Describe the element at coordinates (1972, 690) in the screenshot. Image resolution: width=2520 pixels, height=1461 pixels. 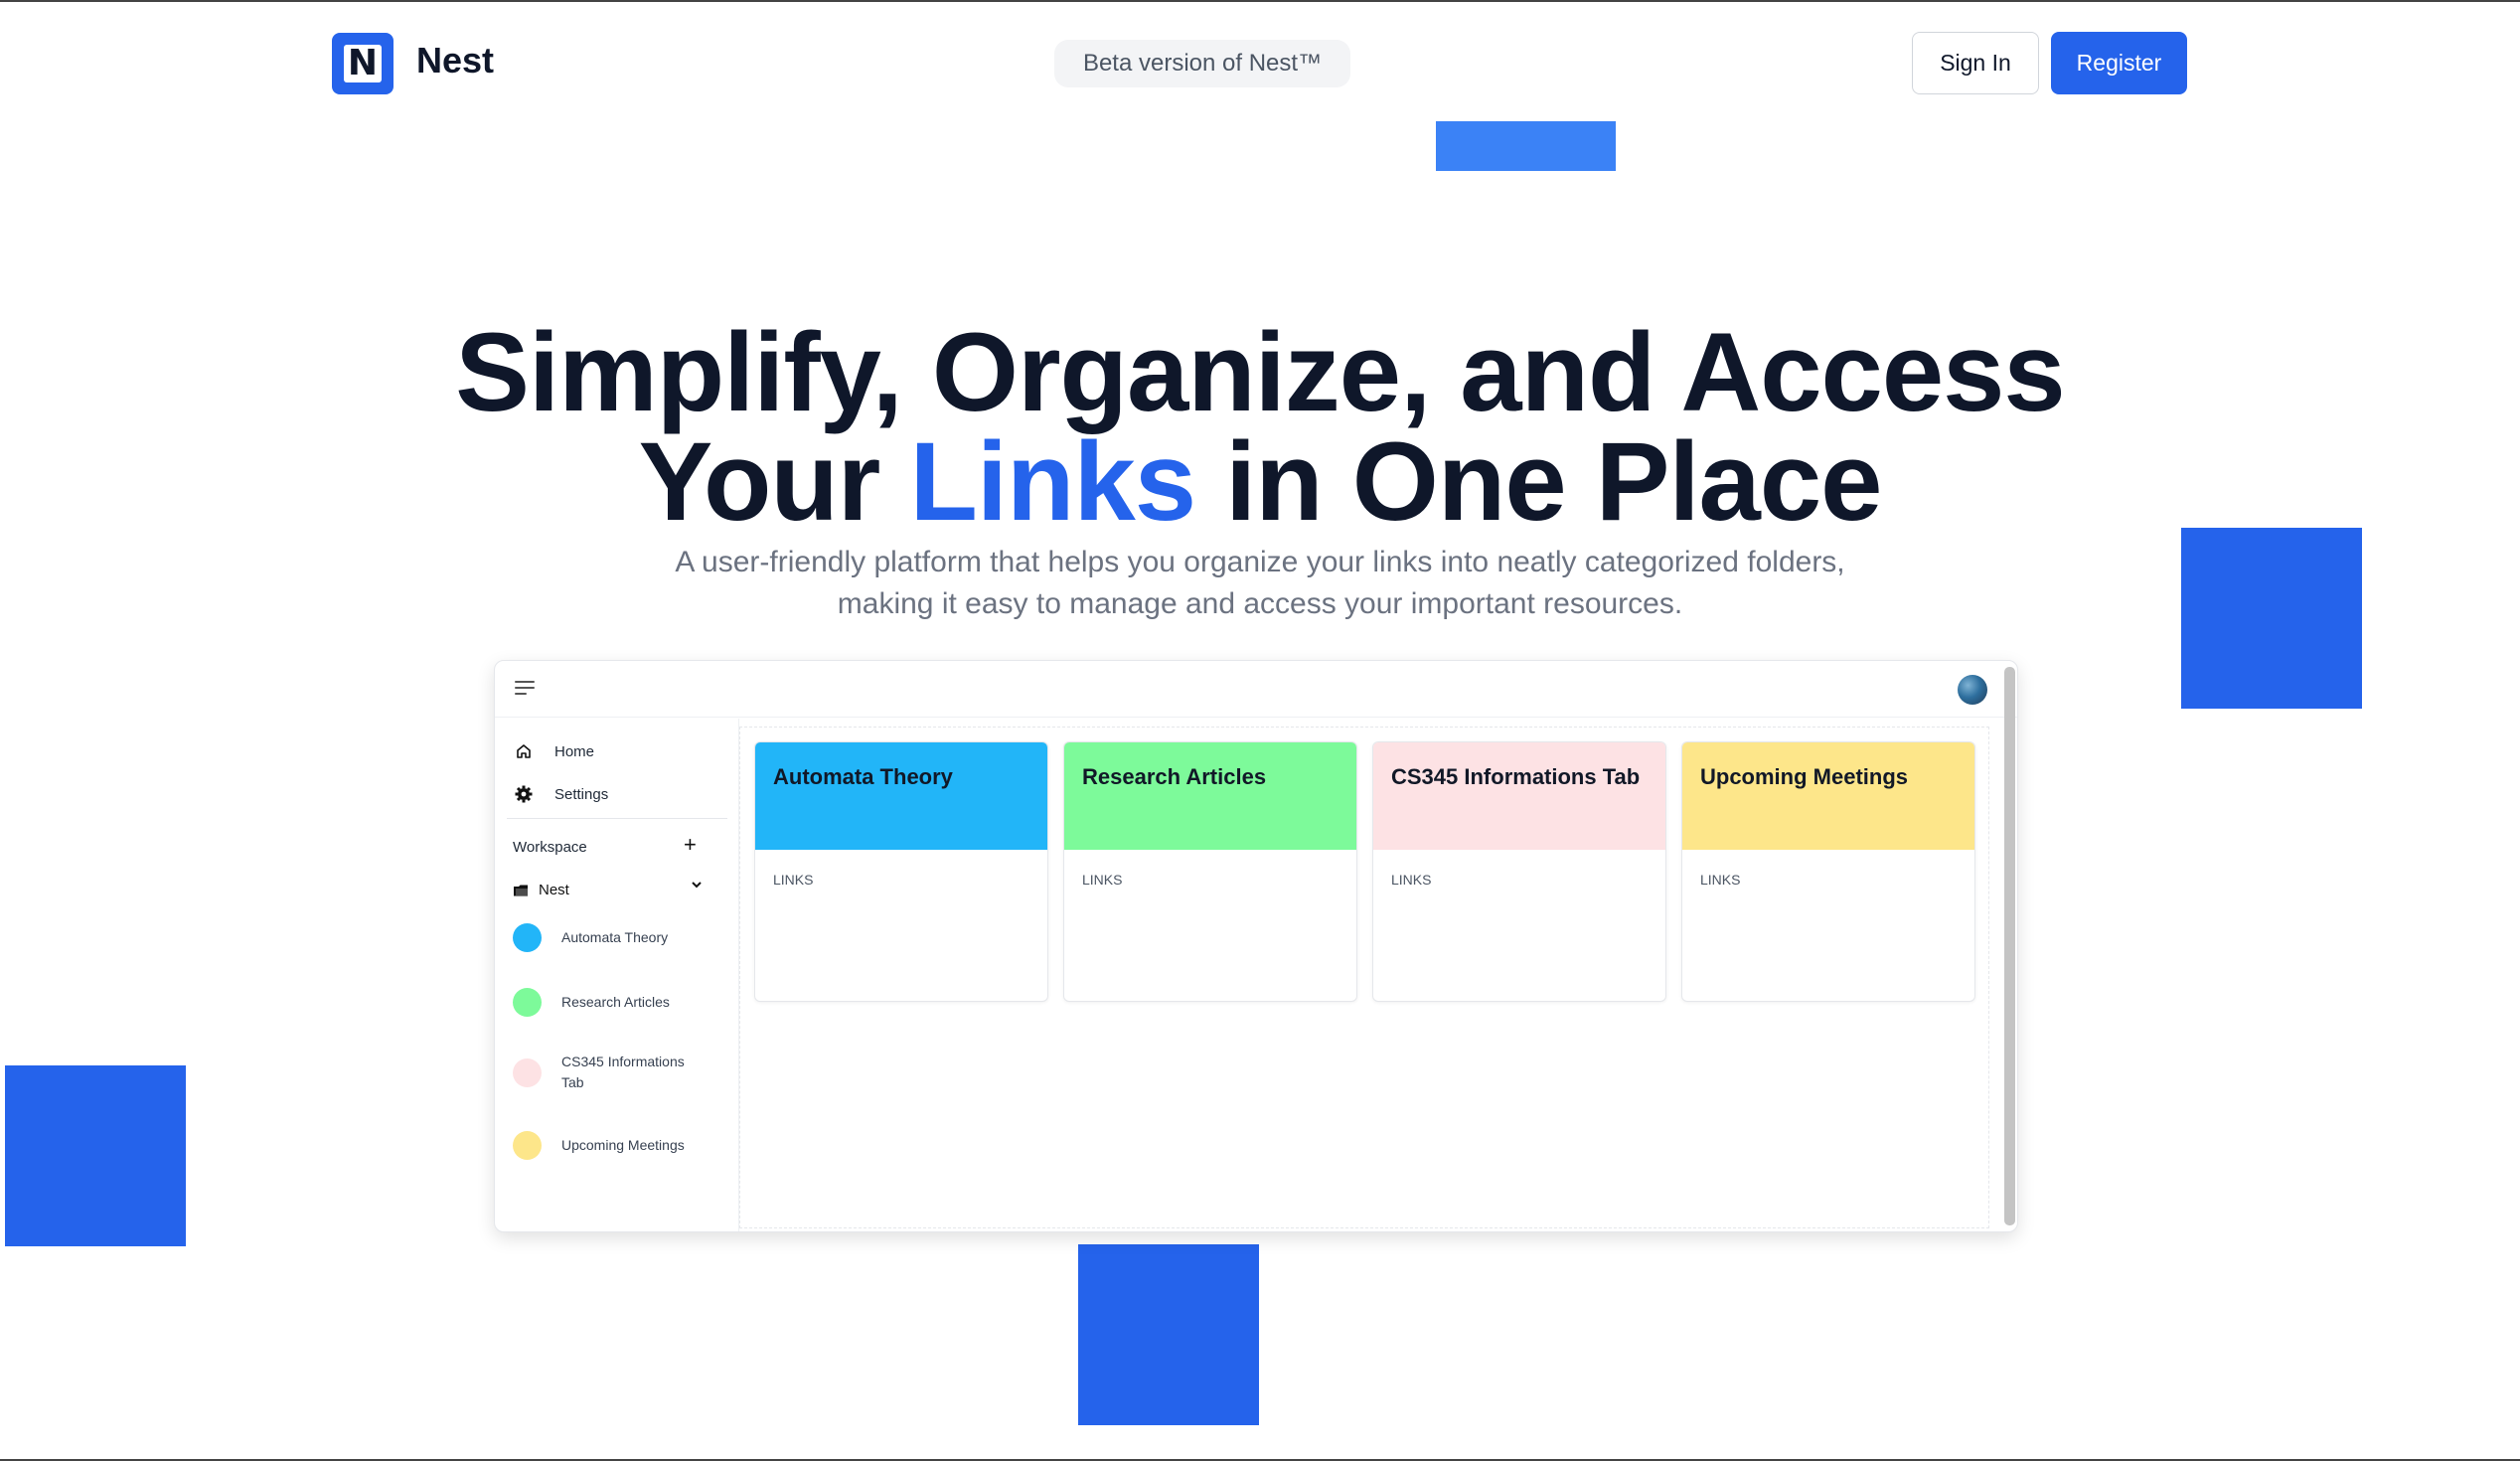
I see `globe-avatar-icon` at that location.